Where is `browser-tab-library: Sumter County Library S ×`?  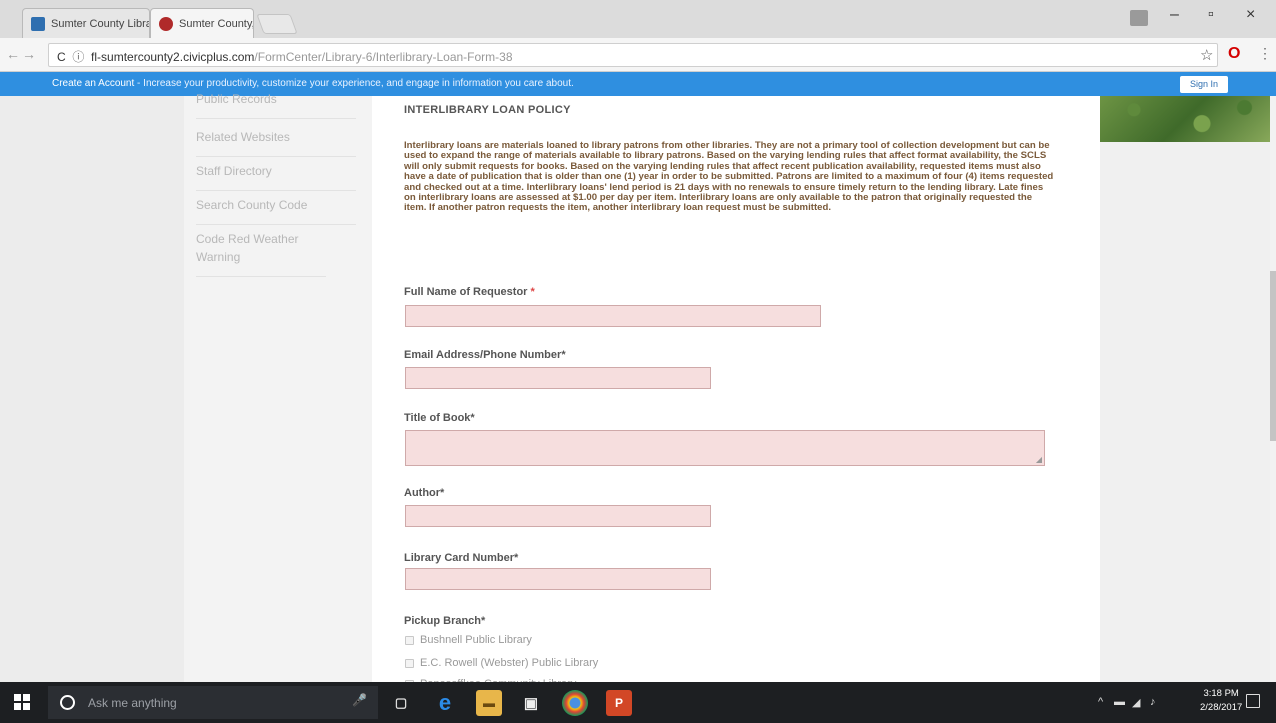
browser-tab-library: Sumter County Library S × is located at coordinates (86, 23).